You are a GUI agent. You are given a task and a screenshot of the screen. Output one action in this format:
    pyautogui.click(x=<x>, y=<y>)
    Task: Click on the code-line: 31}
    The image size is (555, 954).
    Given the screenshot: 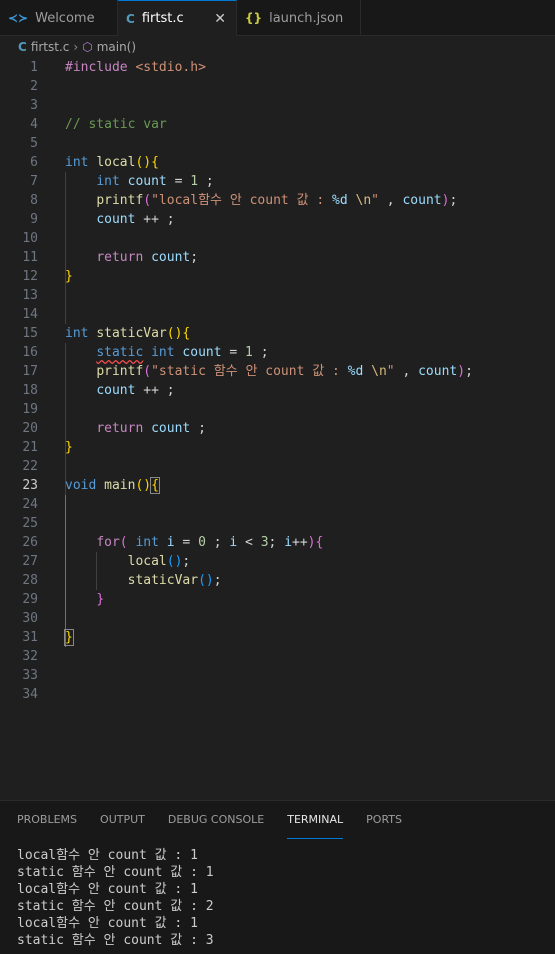 What is the action you would take?
    pyautogui.click(x=277, y=637)
    